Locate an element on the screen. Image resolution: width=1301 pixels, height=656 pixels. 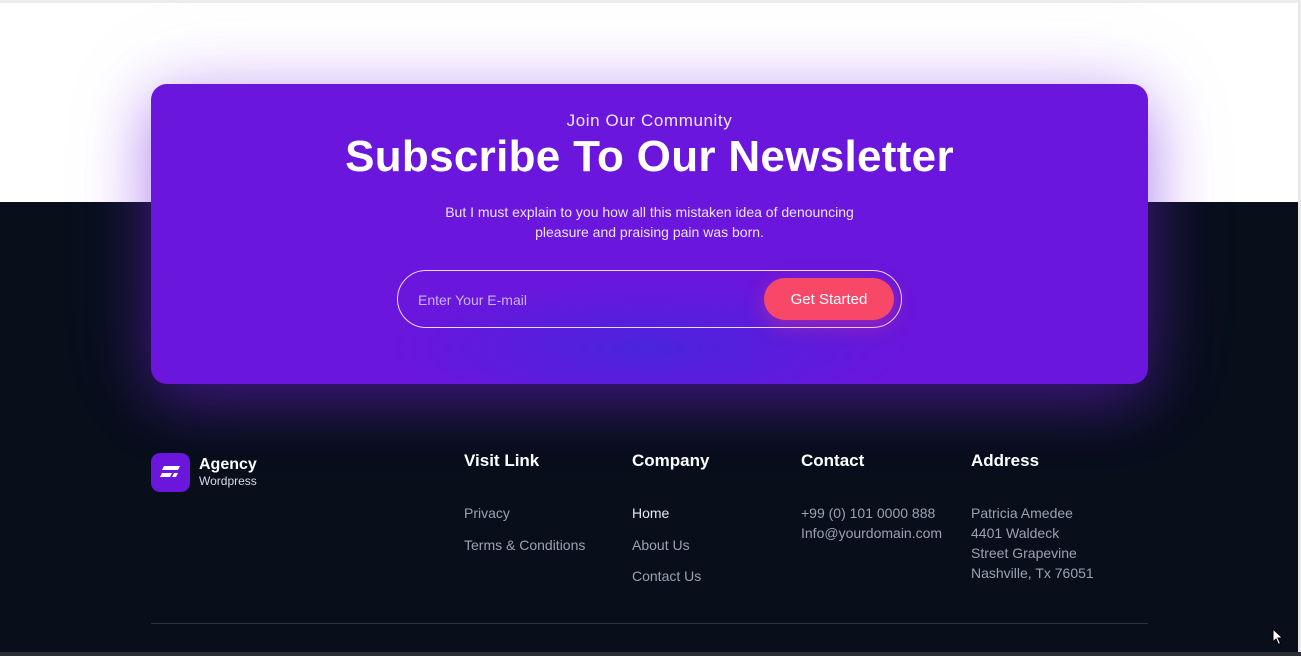
agency-logo-icon is located at coordinates (170, 472).